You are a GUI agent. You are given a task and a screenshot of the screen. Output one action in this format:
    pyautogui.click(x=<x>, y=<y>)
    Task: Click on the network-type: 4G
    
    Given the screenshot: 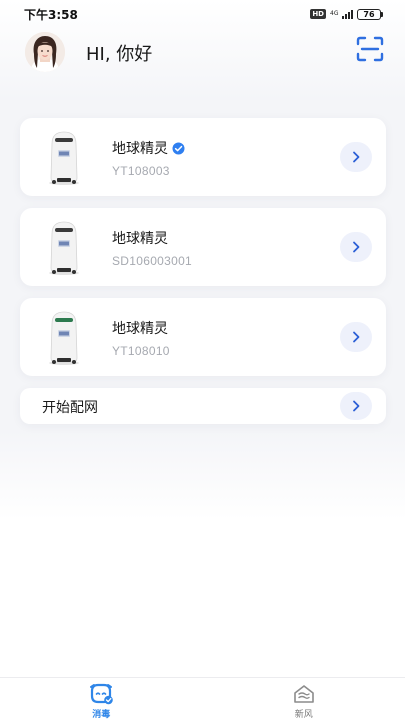 What is the action you would take?
    pyautogui.click(x=334, y=13)
    